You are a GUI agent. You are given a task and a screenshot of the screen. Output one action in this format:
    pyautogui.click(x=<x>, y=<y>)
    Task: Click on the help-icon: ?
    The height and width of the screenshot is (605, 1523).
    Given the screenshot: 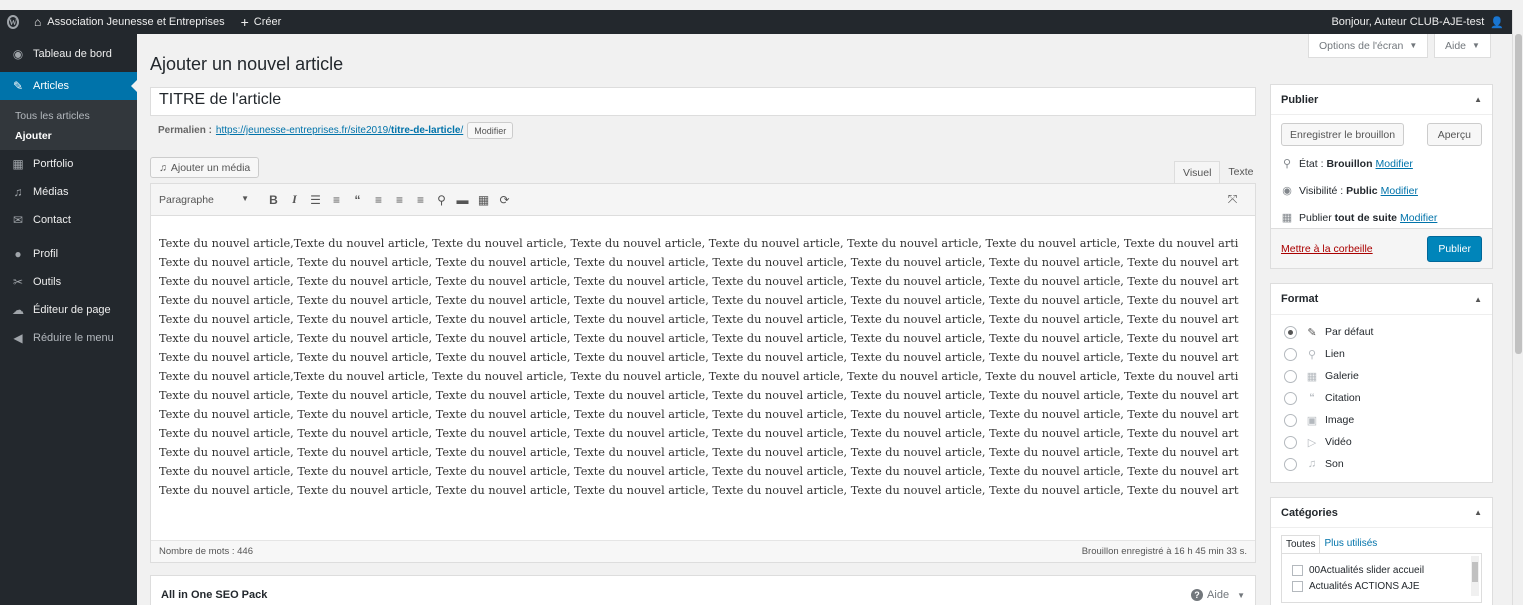 What is the action you would take?
    pyautogui.click(x=1197, y=595)
    